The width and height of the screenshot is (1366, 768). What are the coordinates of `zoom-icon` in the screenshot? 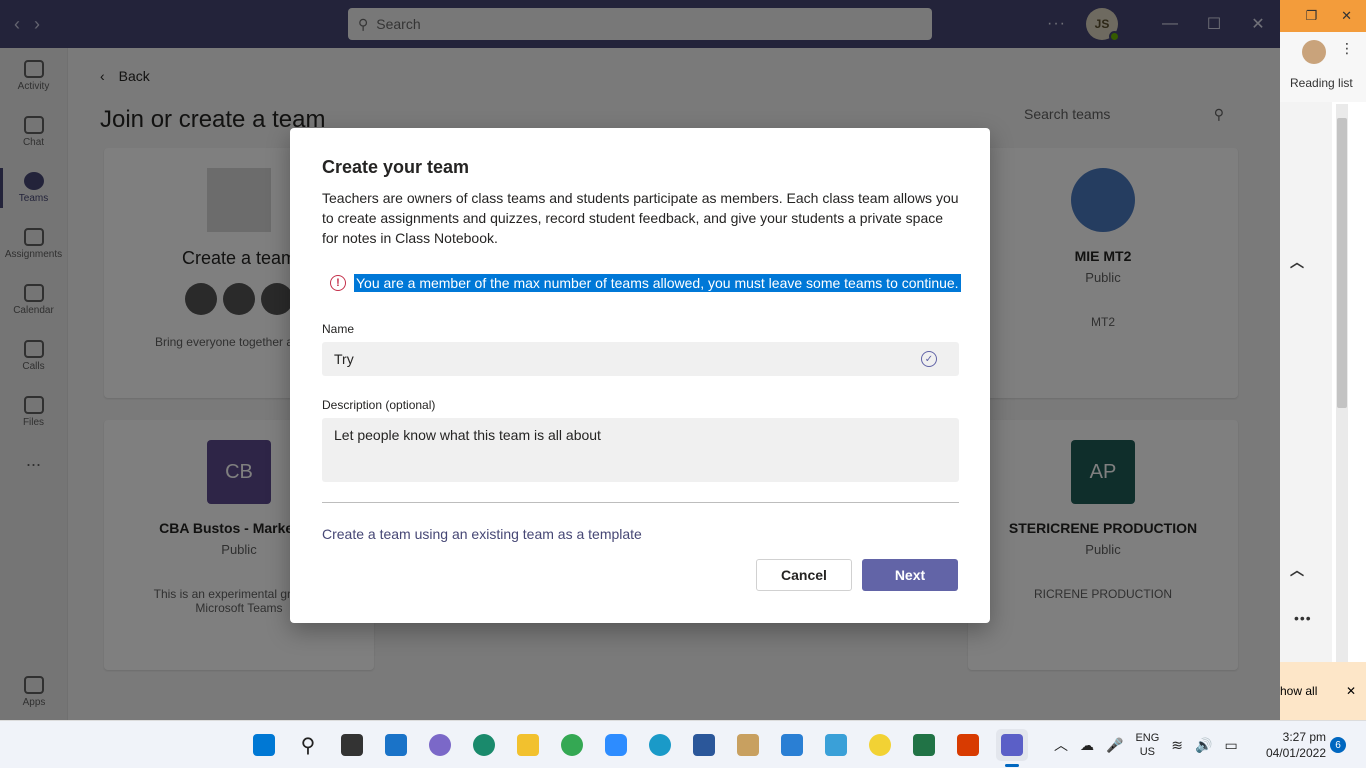 It's located at (616, 745).